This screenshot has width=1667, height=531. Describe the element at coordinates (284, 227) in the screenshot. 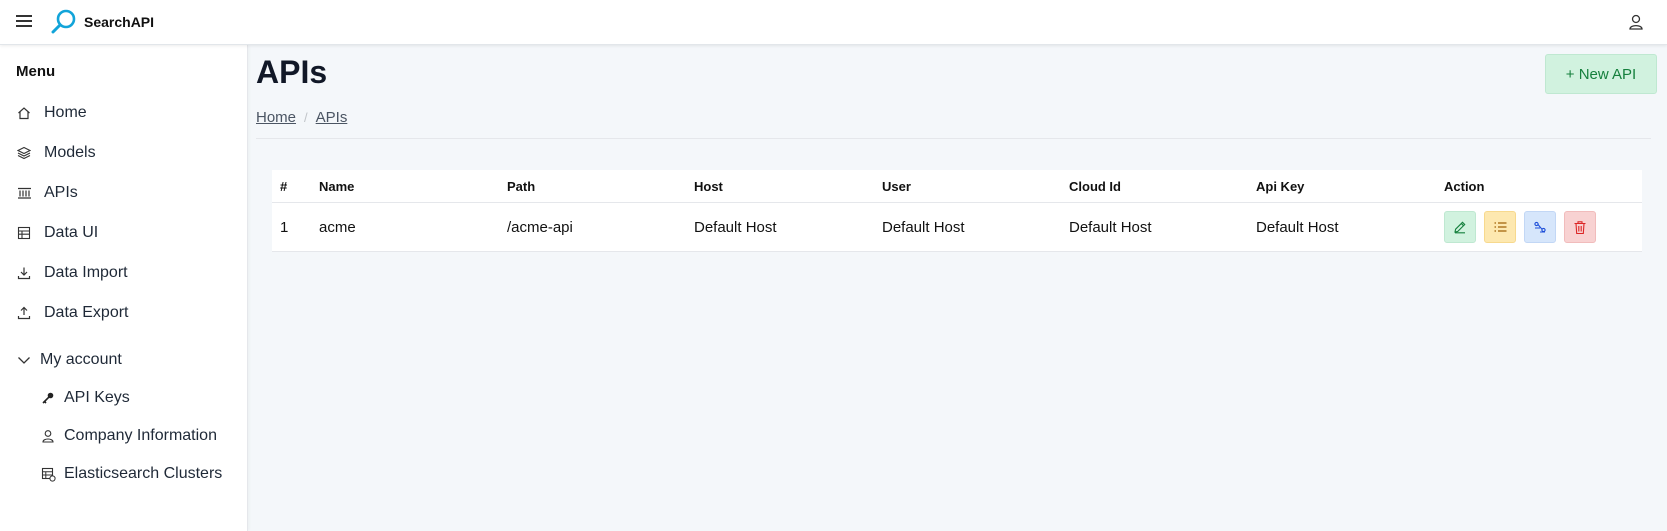

I see `cell-number: 1` at that location.